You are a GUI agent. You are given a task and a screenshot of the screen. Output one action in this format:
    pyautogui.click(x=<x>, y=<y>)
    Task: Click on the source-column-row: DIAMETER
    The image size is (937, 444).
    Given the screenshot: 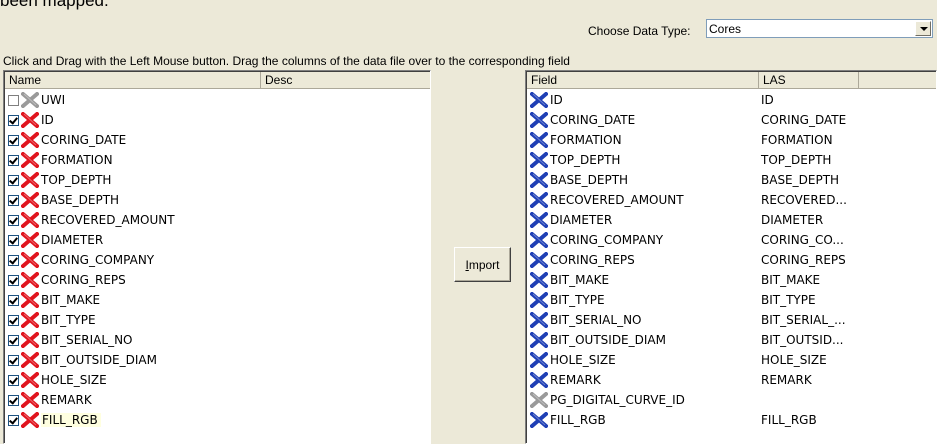 What is the action you would take?
    pyautogui.click(x=54, y=240)
    